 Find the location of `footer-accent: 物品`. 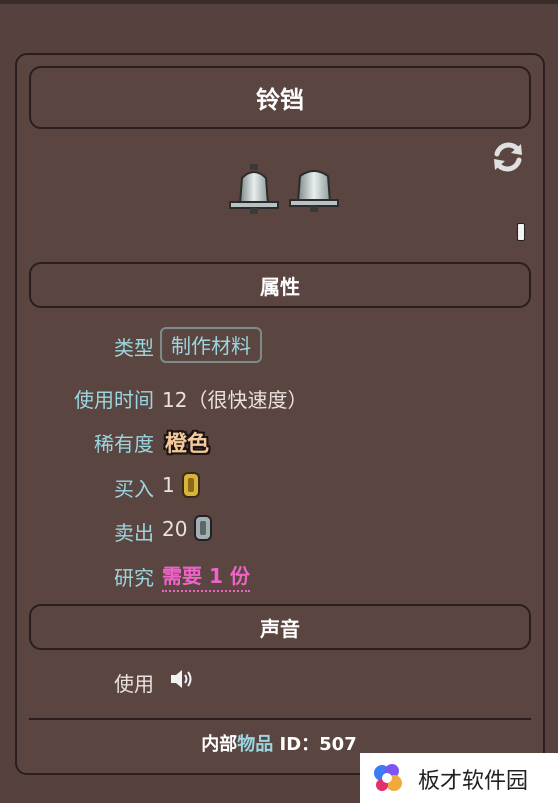

footer-accent: 物品 is located at coordinates (255, 744).